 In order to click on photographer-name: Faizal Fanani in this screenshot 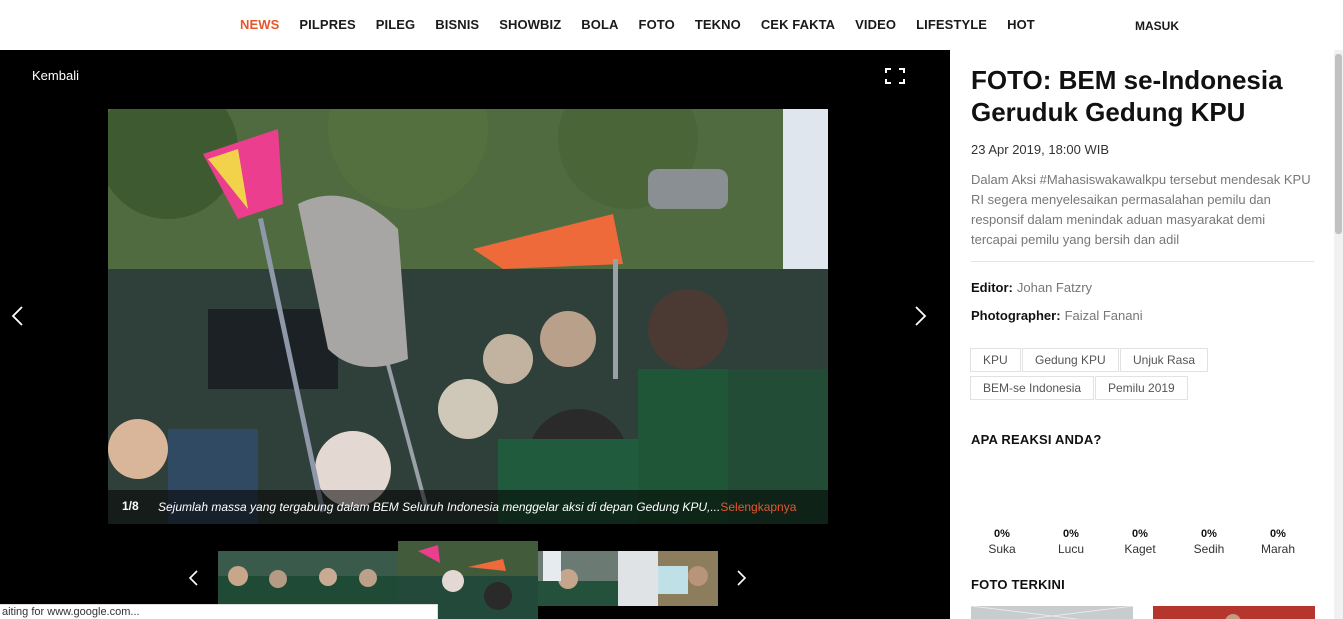, I will do `click(1104, 315)`.